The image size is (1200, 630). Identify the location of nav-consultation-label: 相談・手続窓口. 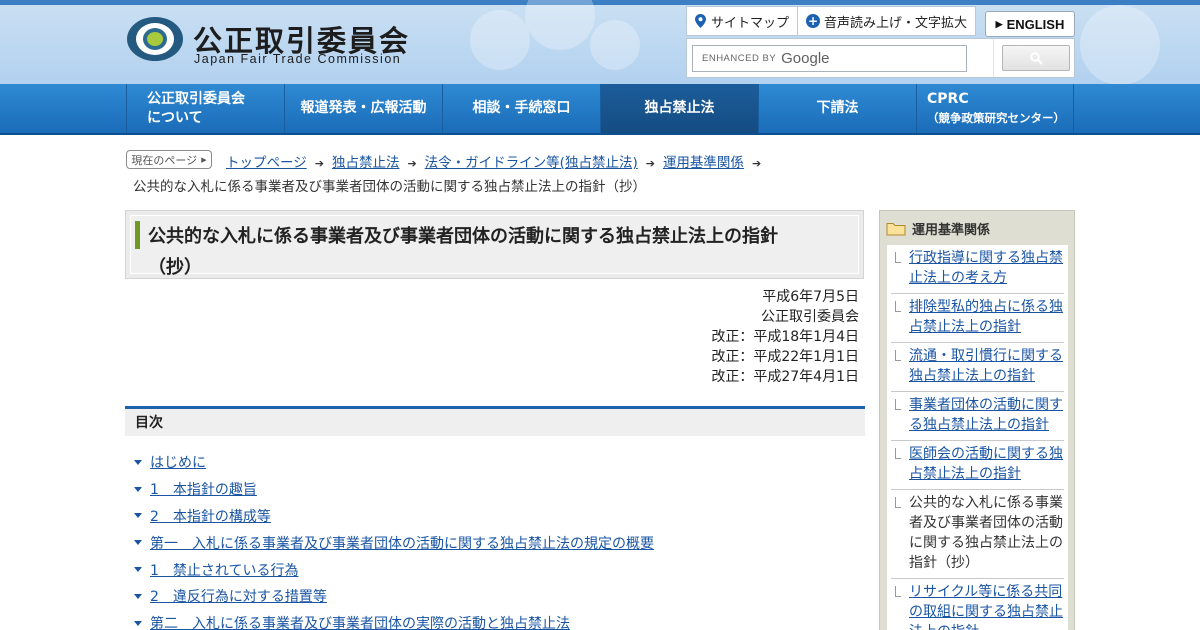
(521, 108).